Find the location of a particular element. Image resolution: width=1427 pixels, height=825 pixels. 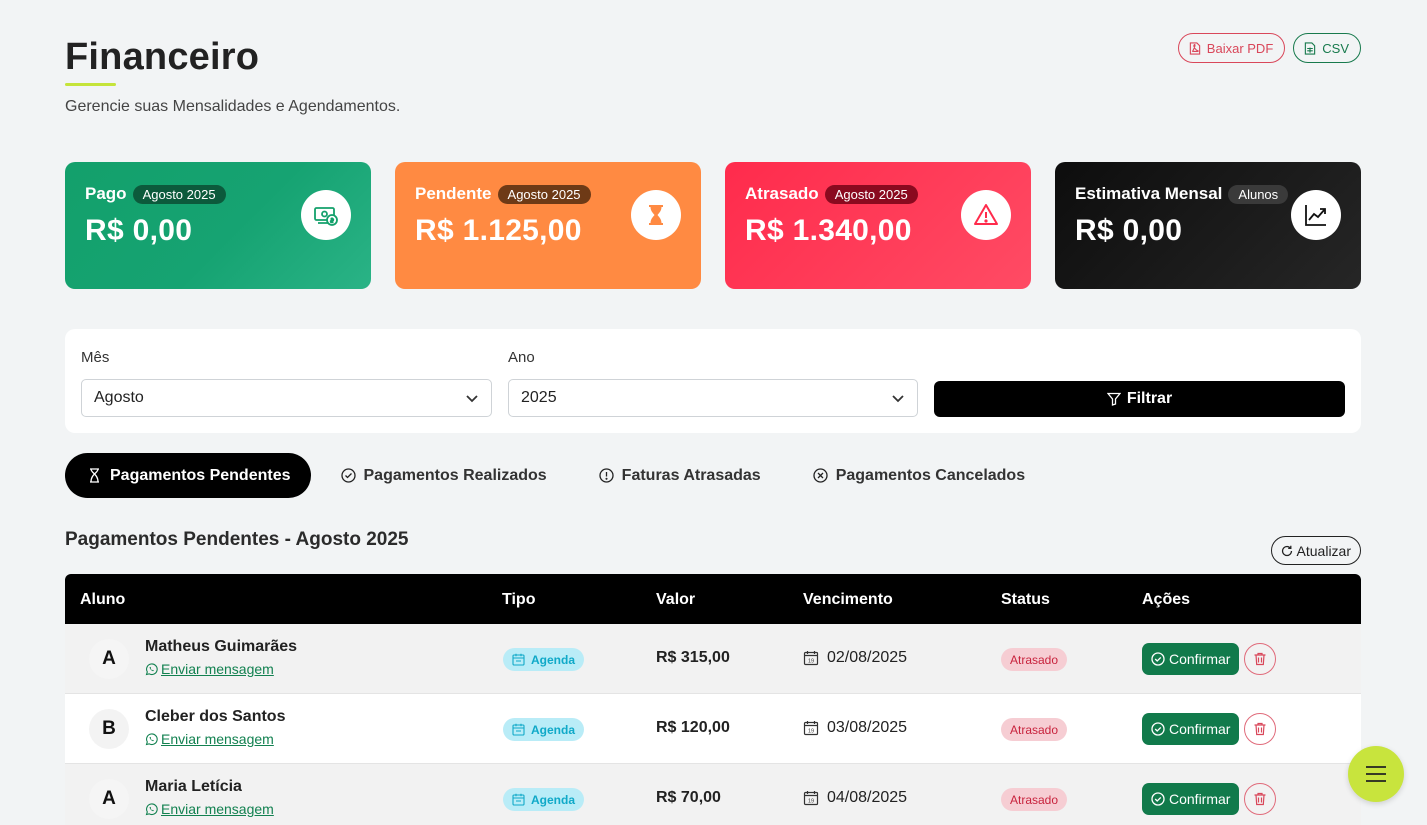

card-pago: Pago Agosto 2025 R$ 0,00 is located at coordinates (218, 225).